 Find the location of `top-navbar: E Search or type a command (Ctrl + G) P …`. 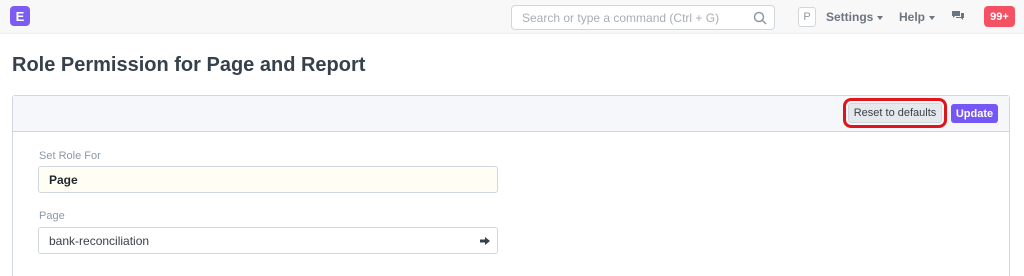

top-navbar: E Search or type a command (Ctrl + G) P … is located at coordinates (512, 17).